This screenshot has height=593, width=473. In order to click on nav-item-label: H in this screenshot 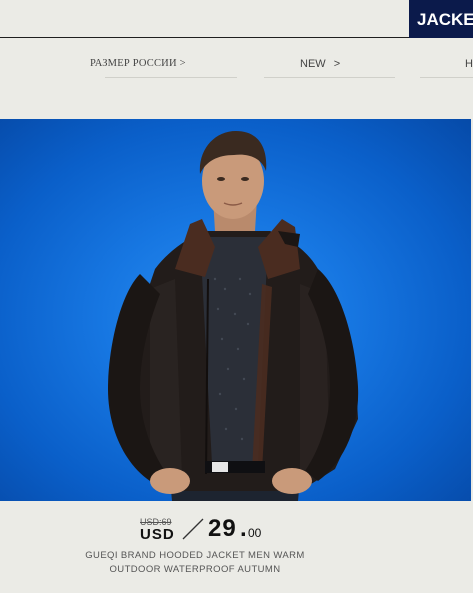, I will do `click(469, 64)`.